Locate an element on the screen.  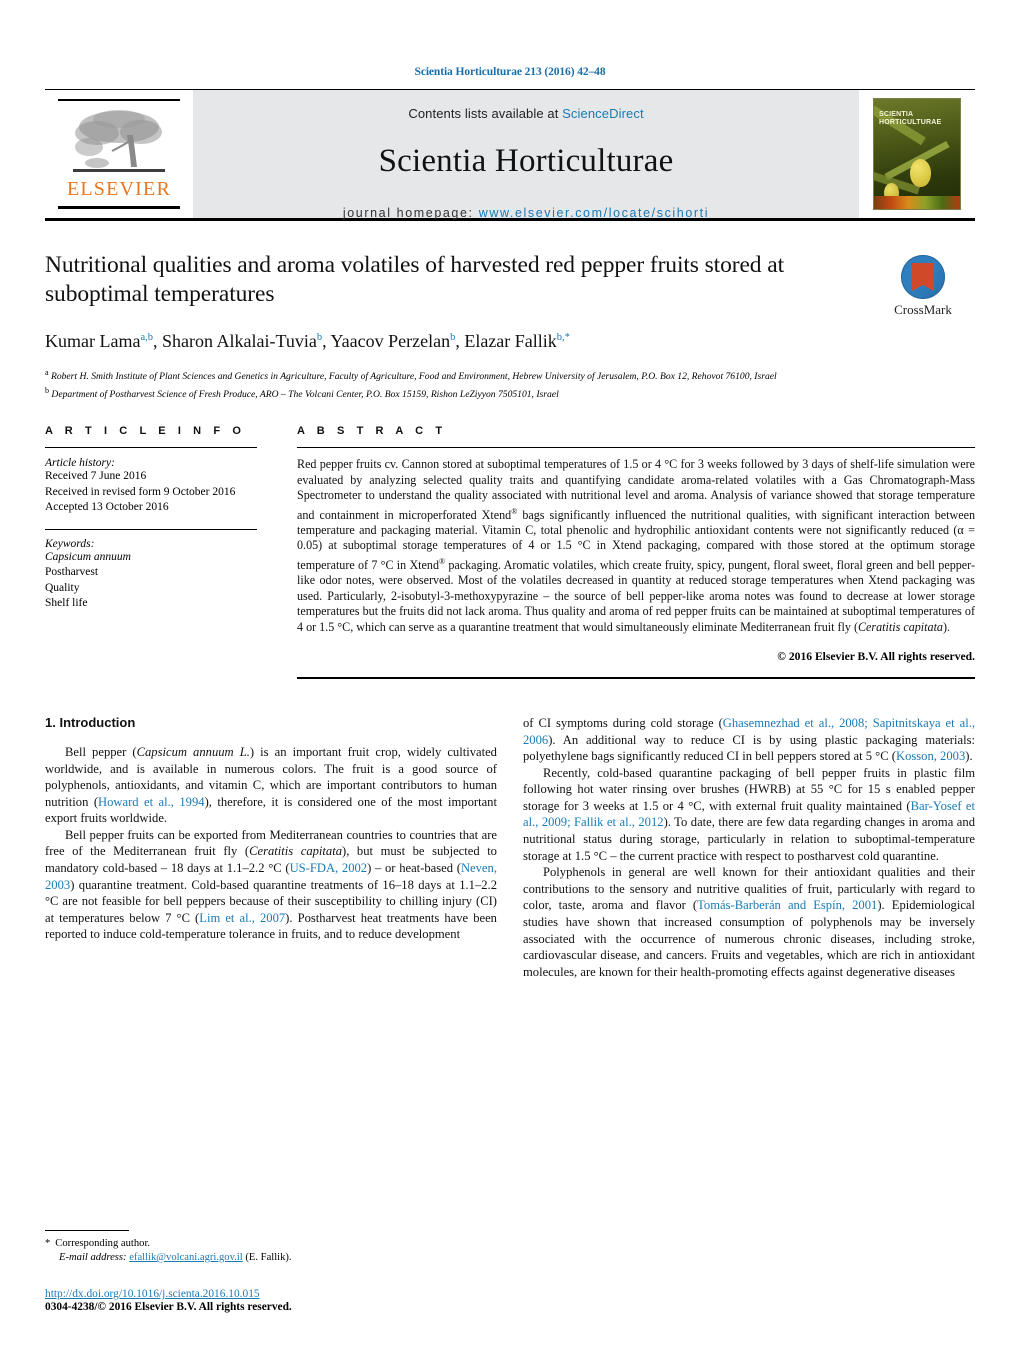
logo-top-rule is located at coordinates (119, 100).